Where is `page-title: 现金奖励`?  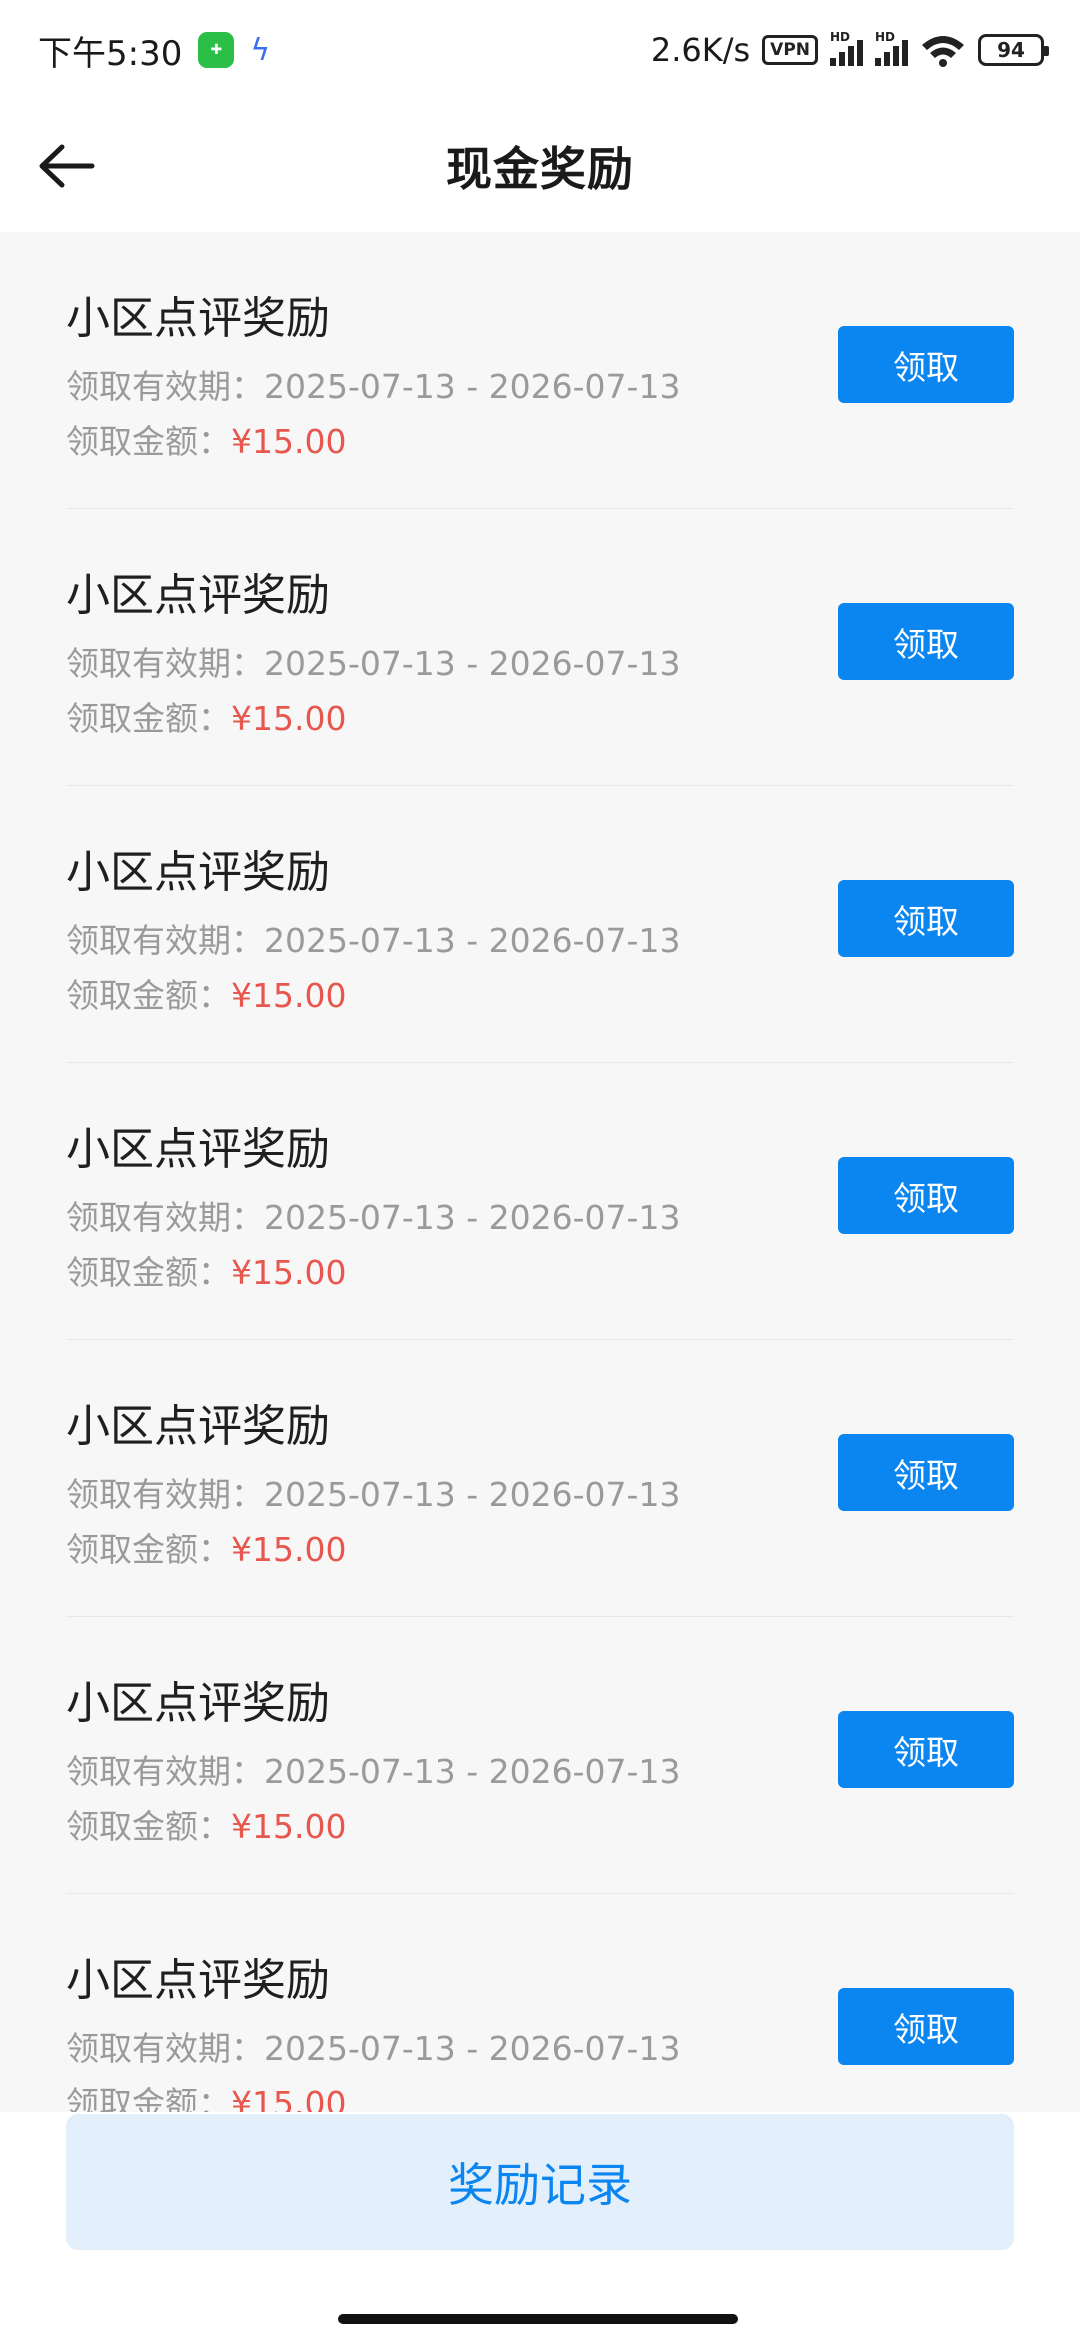
page-title: 现金奖励 is located at coordinates (540, 169).